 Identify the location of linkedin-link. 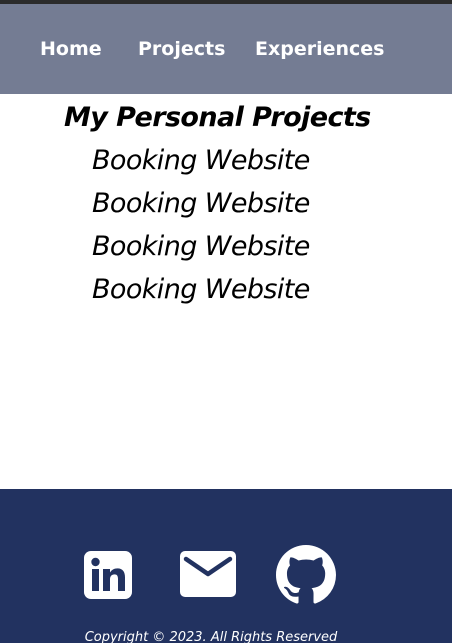
(108, 575).